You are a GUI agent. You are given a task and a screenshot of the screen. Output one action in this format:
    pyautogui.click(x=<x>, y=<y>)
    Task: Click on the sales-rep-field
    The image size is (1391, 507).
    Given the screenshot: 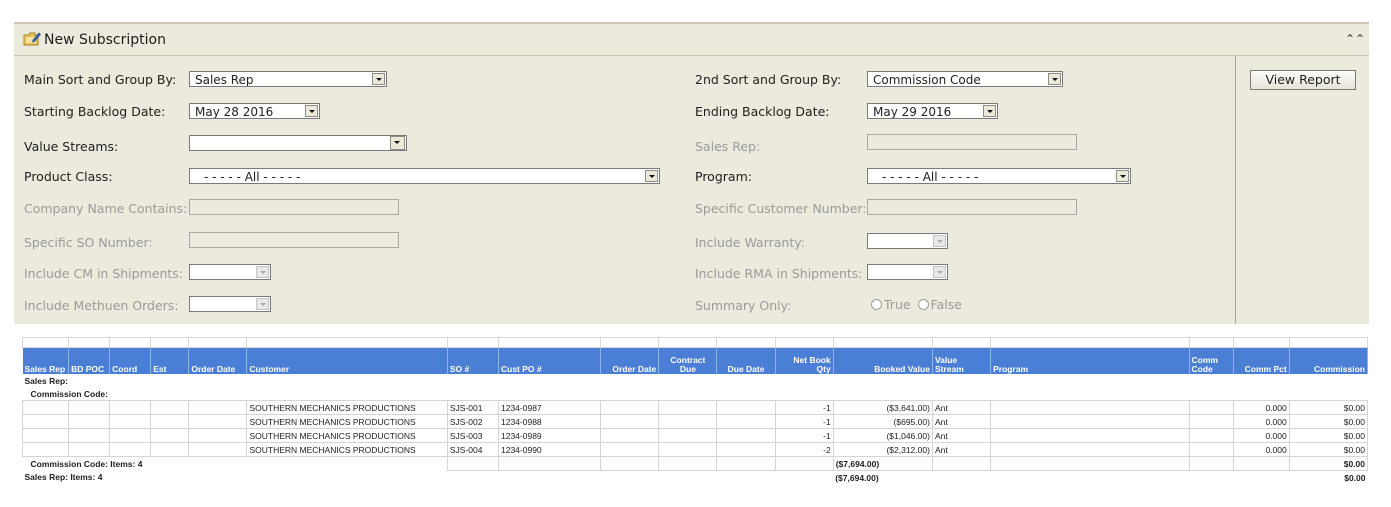 What is the action you would take?
    pyautogui.click(x=972, y=142)
    